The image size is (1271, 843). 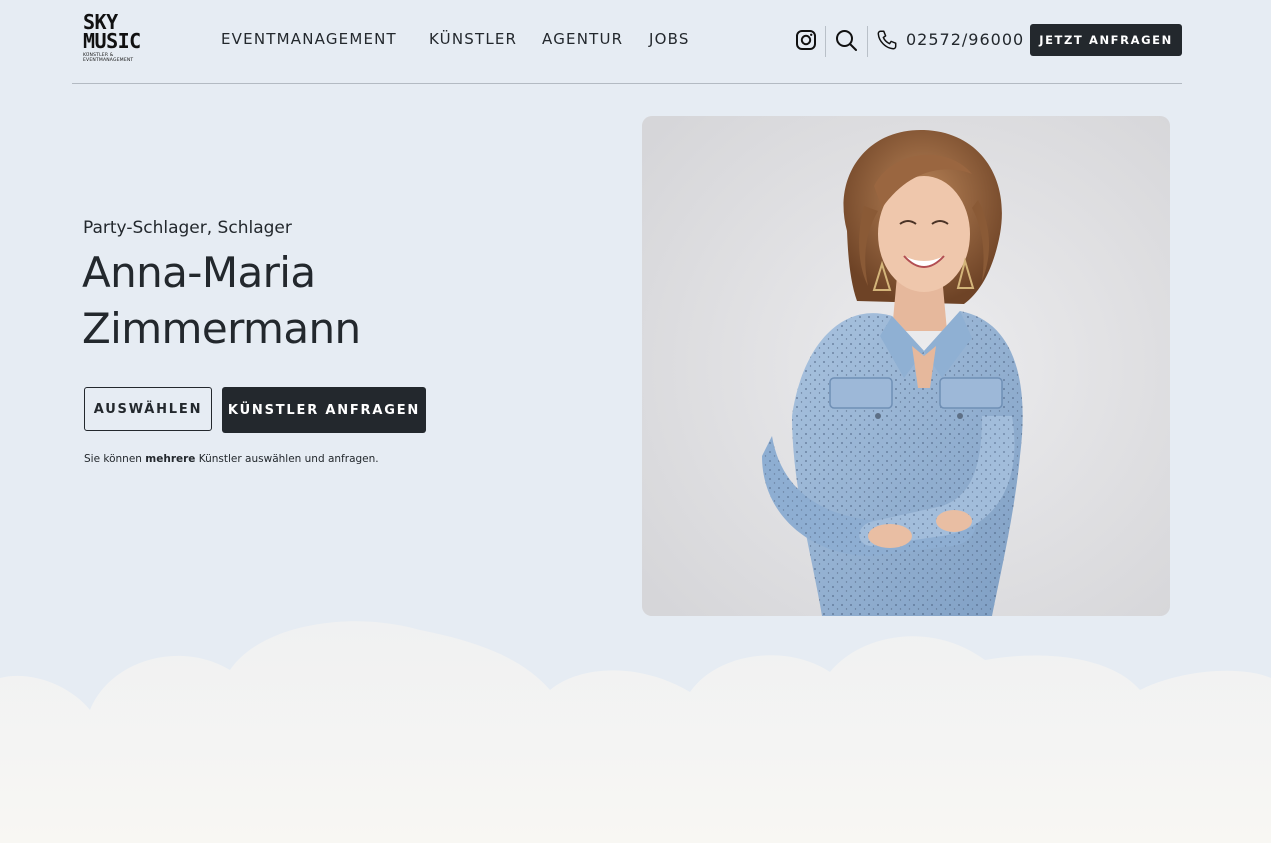 What do you see at coordinates (148, 409) in the screenshot?
I see `select-artist-button: AUSWÄHLEN` at bounding box center [148, 409].